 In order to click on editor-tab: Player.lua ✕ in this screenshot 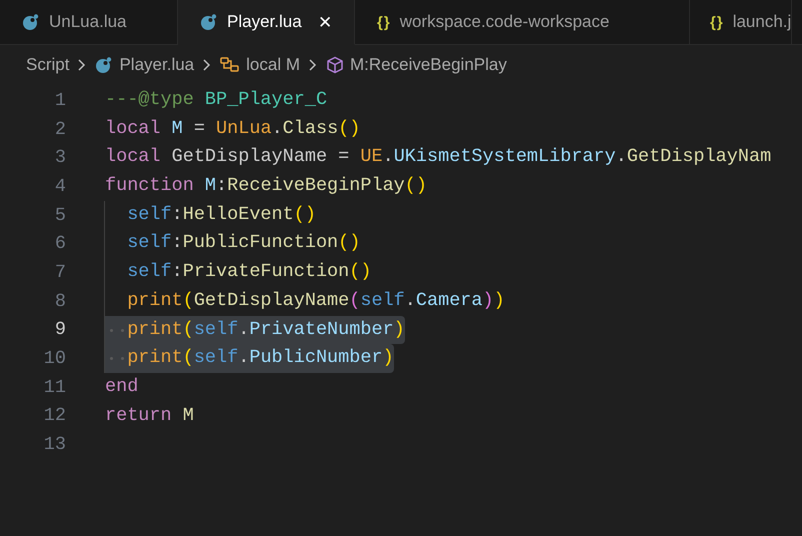, I will do `click(266, 22)`.